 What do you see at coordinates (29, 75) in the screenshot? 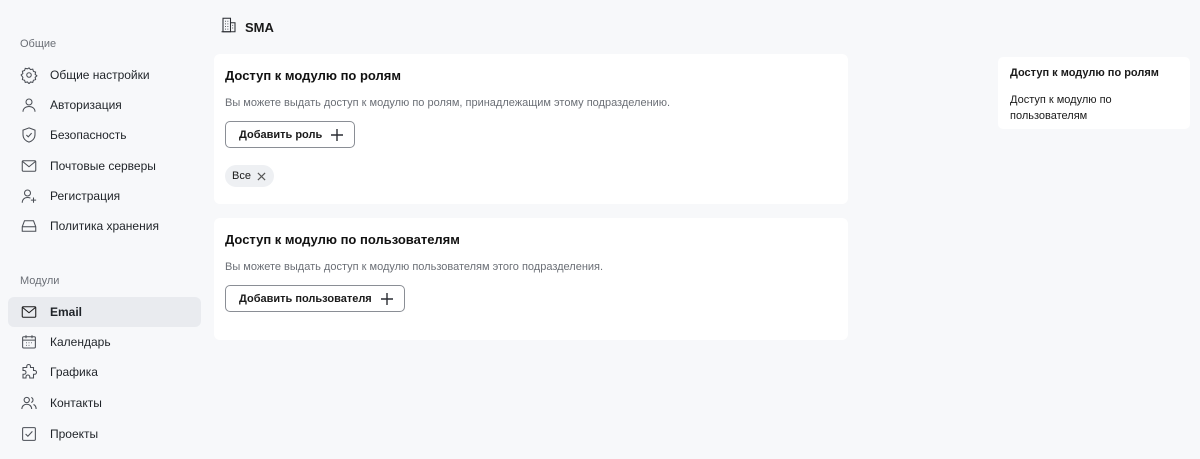
I see `gear-icon` at bounding box center [29, 75].